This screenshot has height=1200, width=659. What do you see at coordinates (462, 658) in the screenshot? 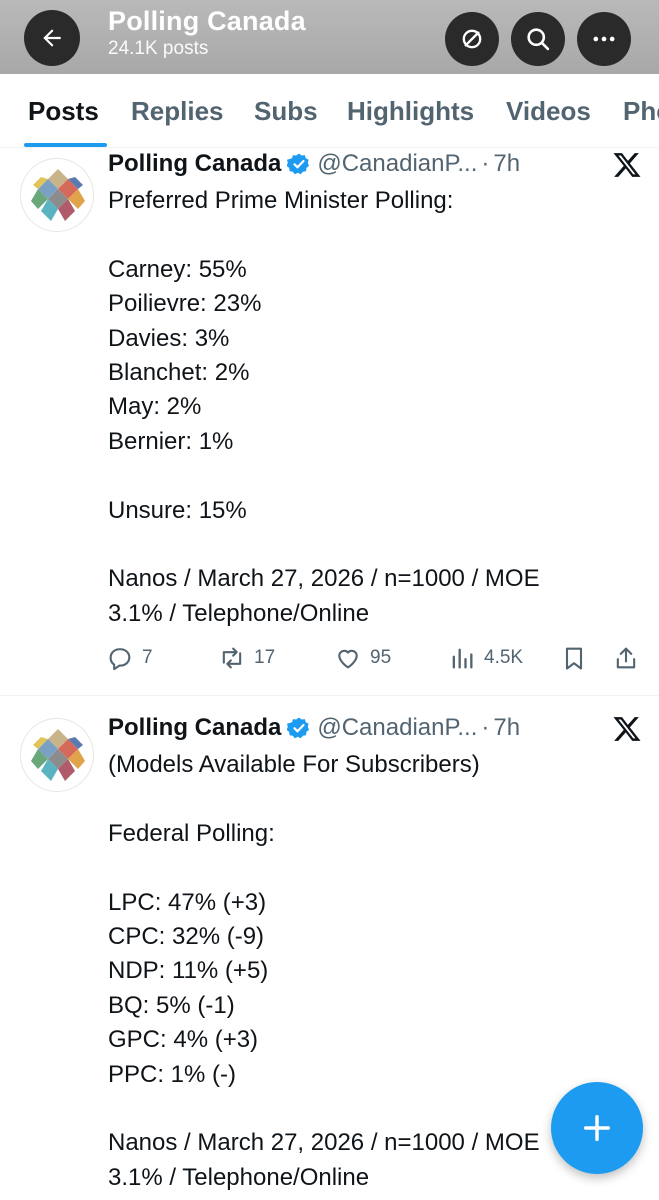
I see `views-chart-icon` at bounding box center [462, 658].